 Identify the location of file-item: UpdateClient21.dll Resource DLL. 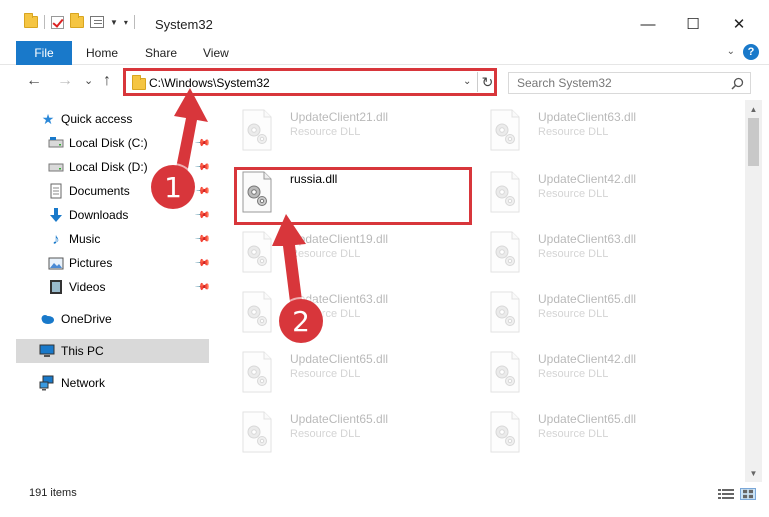
(360, 138).